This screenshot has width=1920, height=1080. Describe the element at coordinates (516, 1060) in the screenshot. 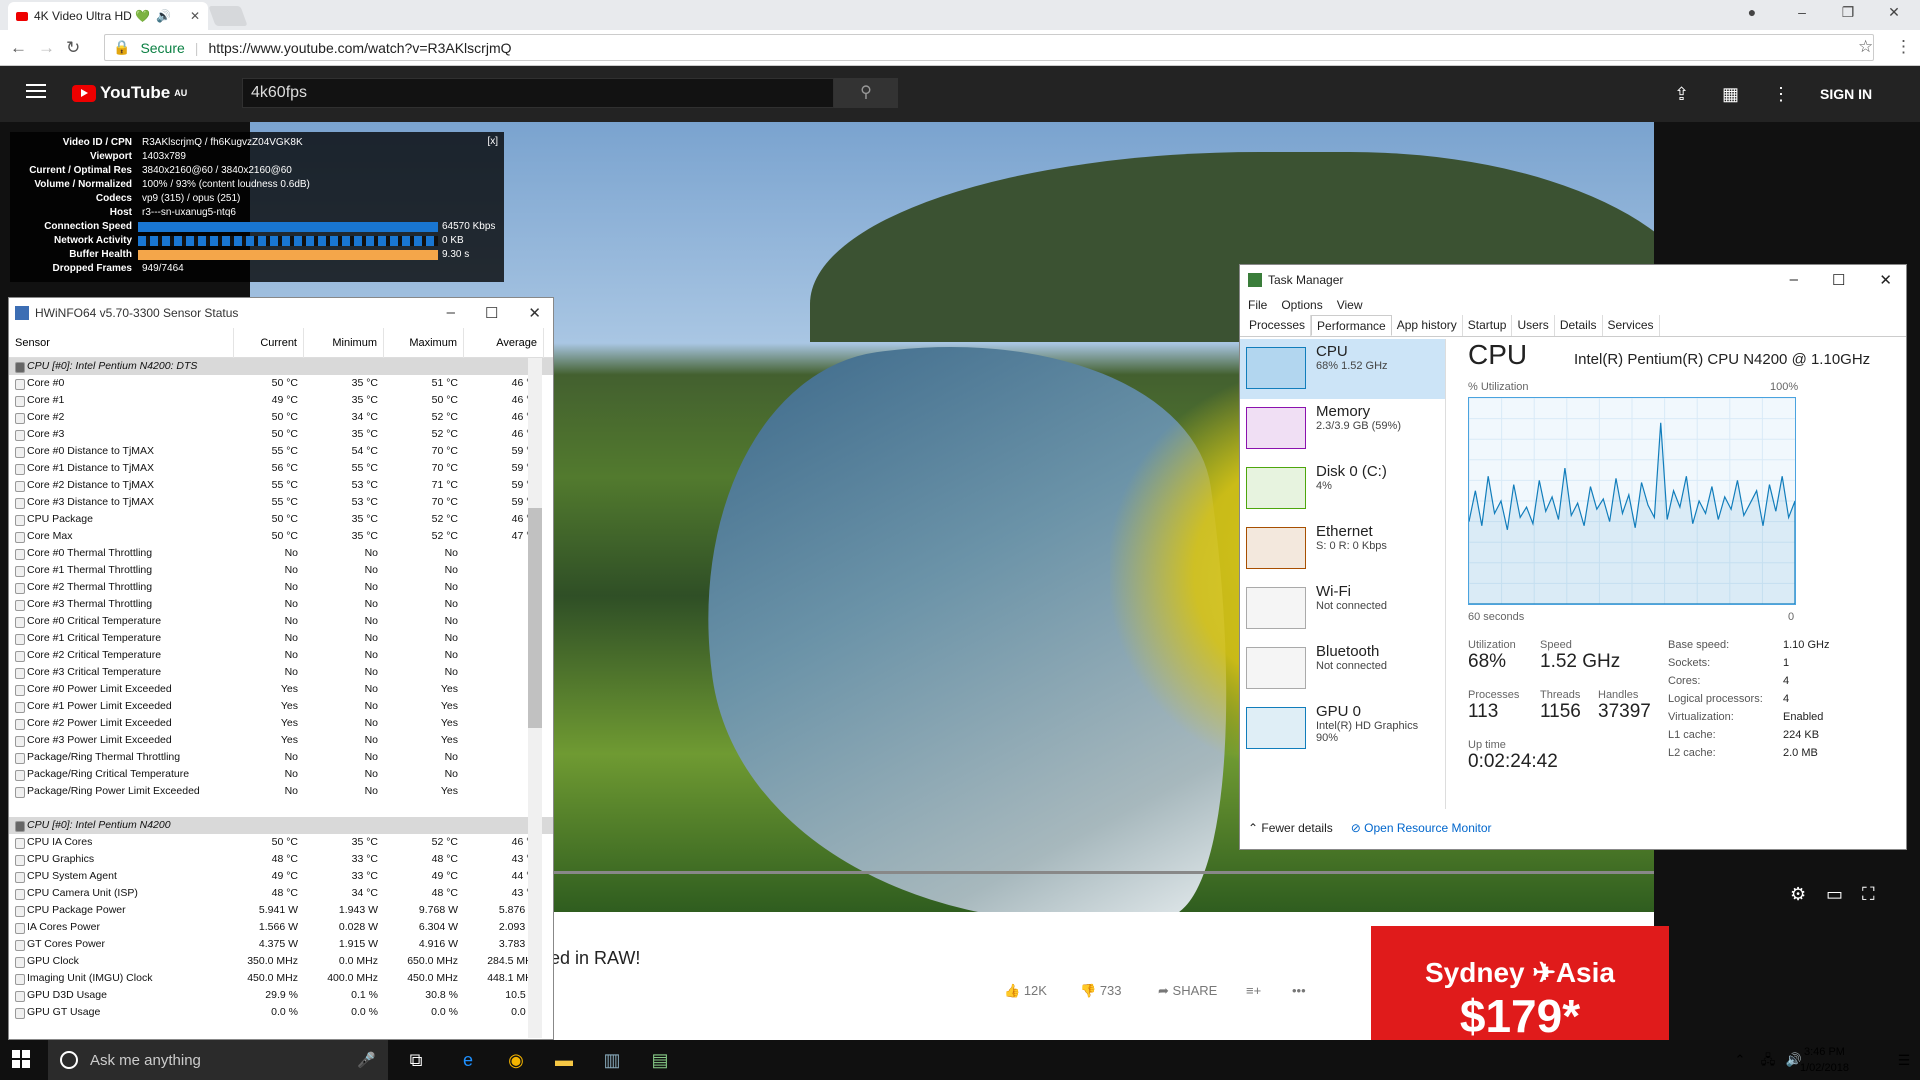

I see `chrome-icon: ◉` at that location.